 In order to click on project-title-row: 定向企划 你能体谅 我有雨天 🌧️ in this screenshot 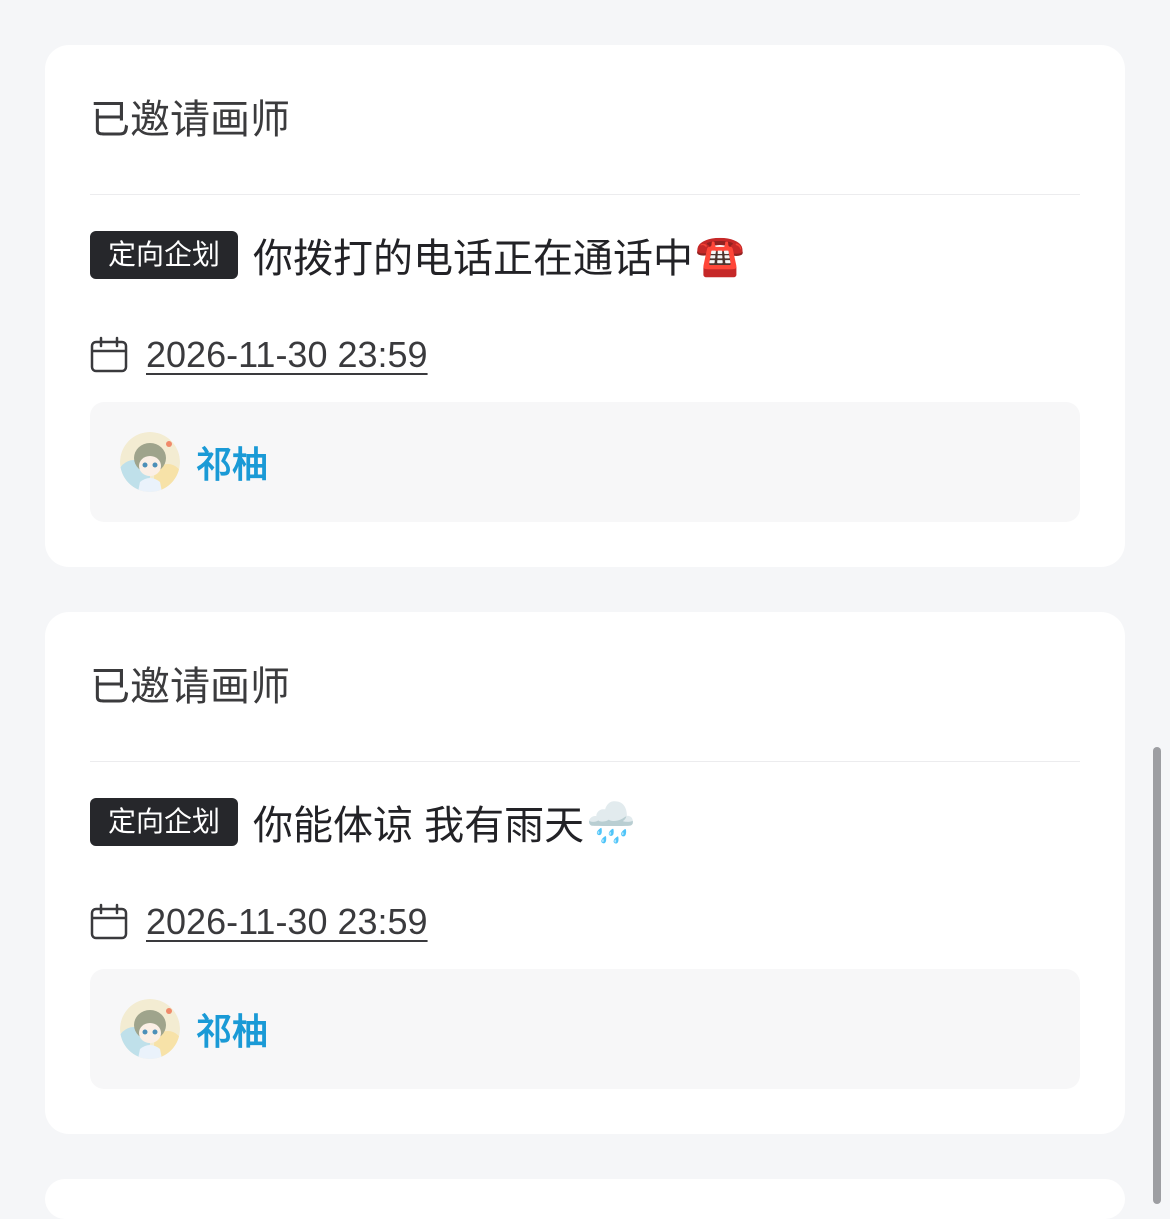, I will do `click(363, 822)`.